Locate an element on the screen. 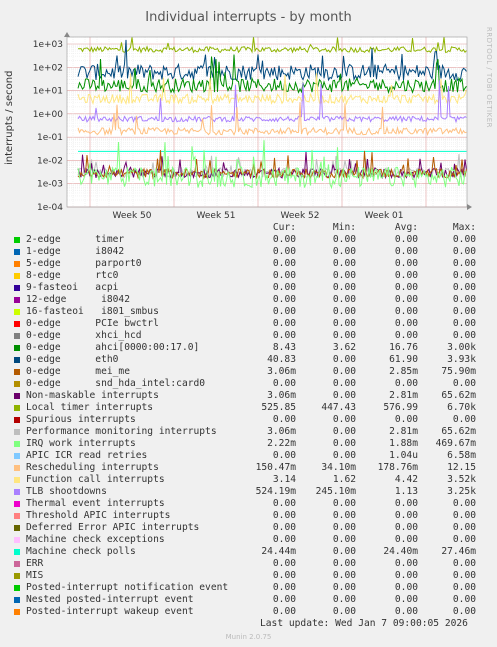 The image size is (497, 647). legend-min: 34.10m is located at coordinates (338, 467).